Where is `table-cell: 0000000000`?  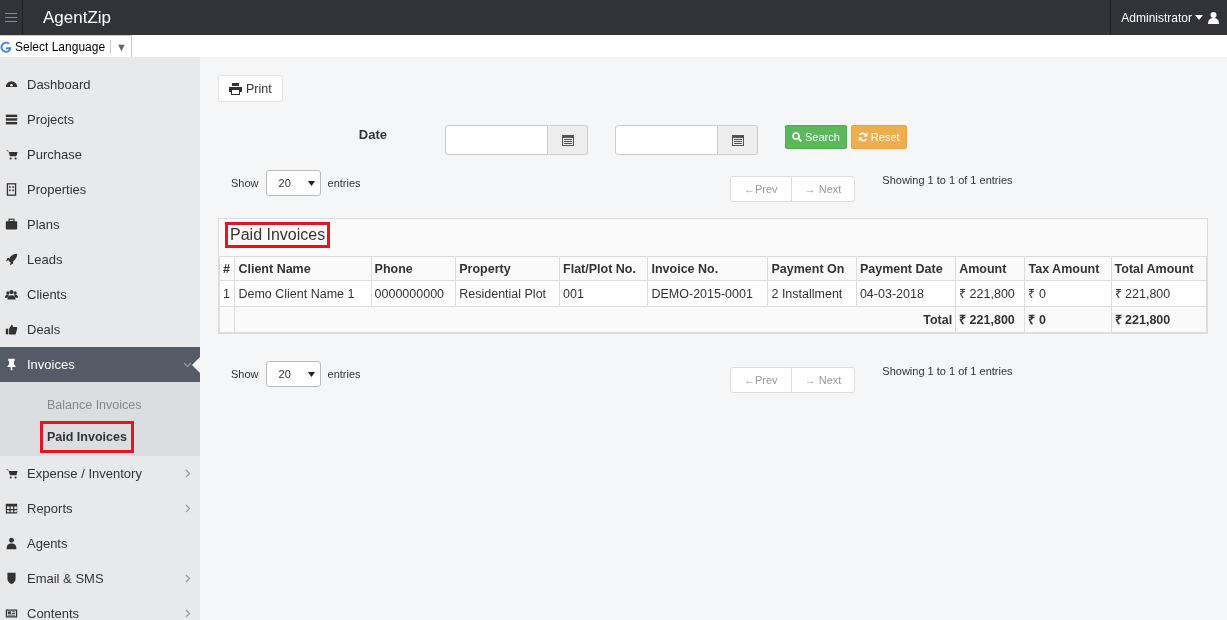
table-cell: 0000000000 is located at coordinates (413, 293).